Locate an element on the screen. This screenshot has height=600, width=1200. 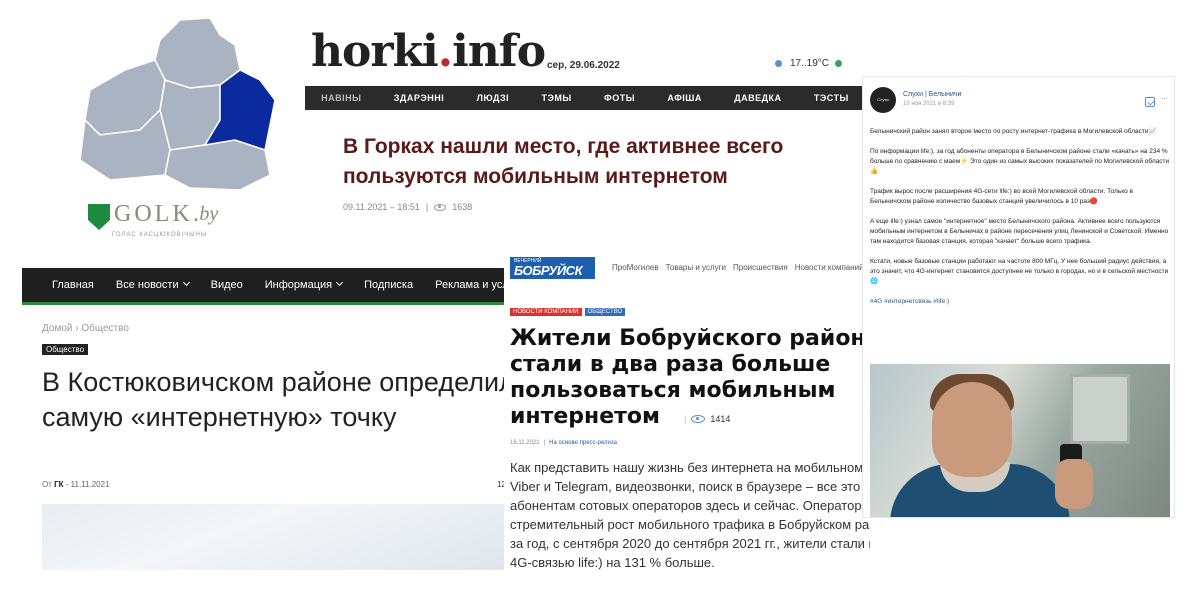
bob-views-count: 1414 is located at coordinates (720, 419).